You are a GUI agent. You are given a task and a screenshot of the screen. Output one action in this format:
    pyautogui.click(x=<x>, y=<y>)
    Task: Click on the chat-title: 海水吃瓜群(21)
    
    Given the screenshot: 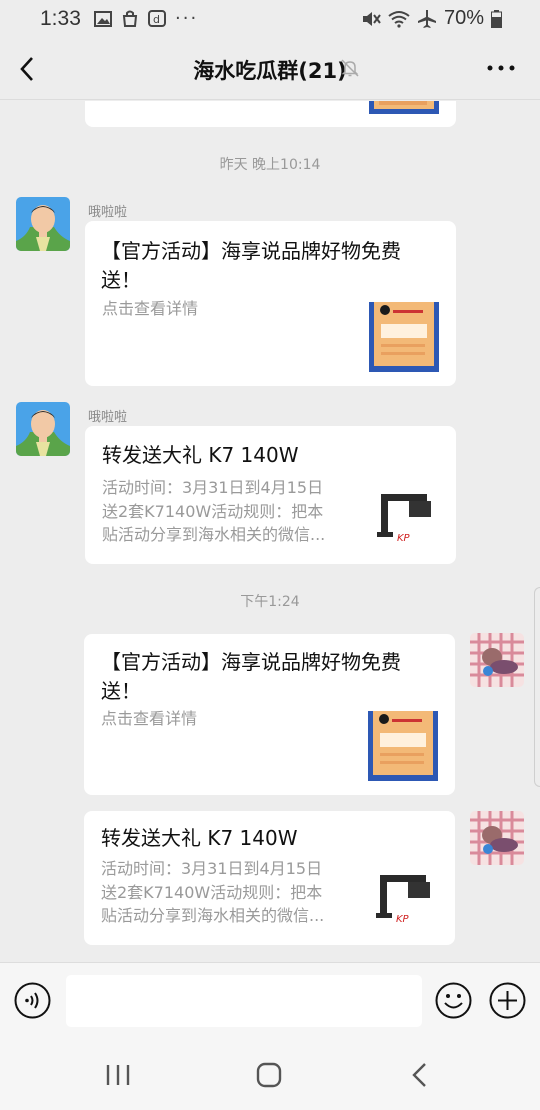 What is the action you would take?
    pyautogui.click(x=270, y=71)
    